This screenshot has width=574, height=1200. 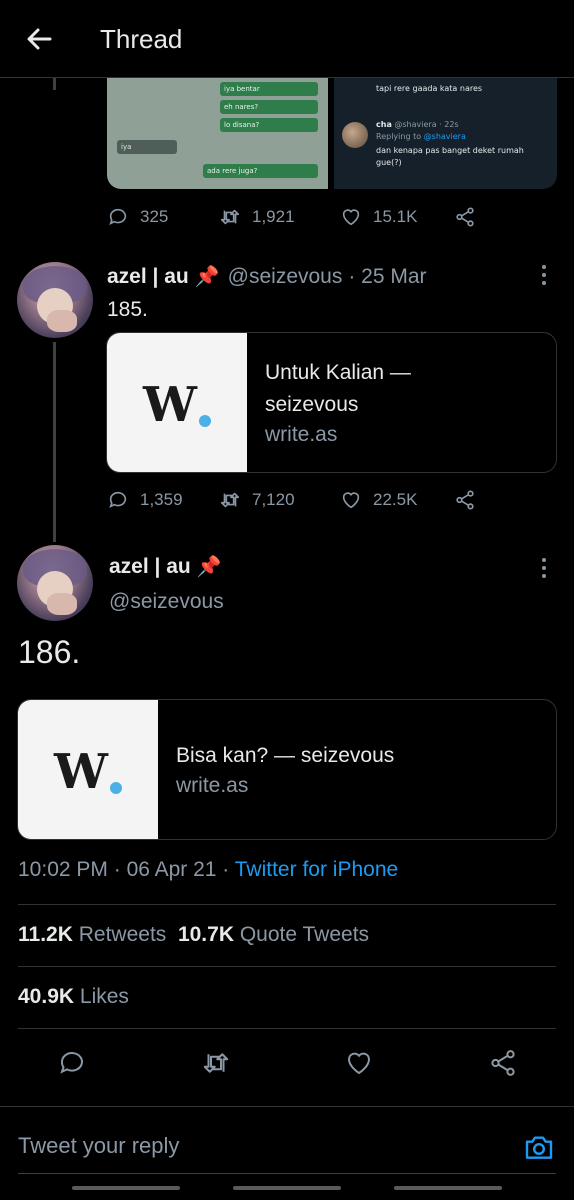 I want to click on like-count: 22.5K, so click(x=395, y=499).